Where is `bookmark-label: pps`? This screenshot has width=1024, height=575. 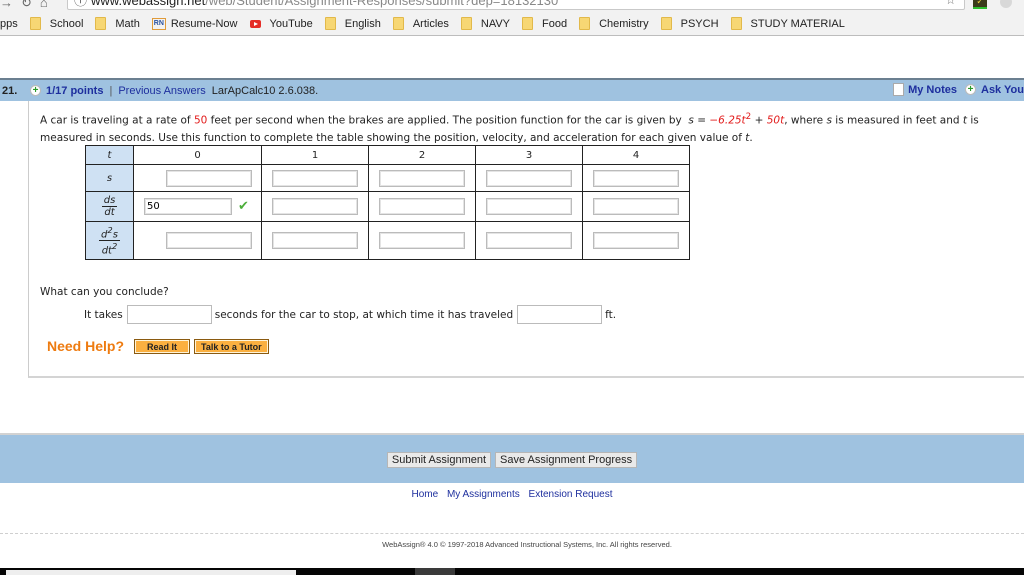
bookmark-label: pps is located at coordinates (9, 23).